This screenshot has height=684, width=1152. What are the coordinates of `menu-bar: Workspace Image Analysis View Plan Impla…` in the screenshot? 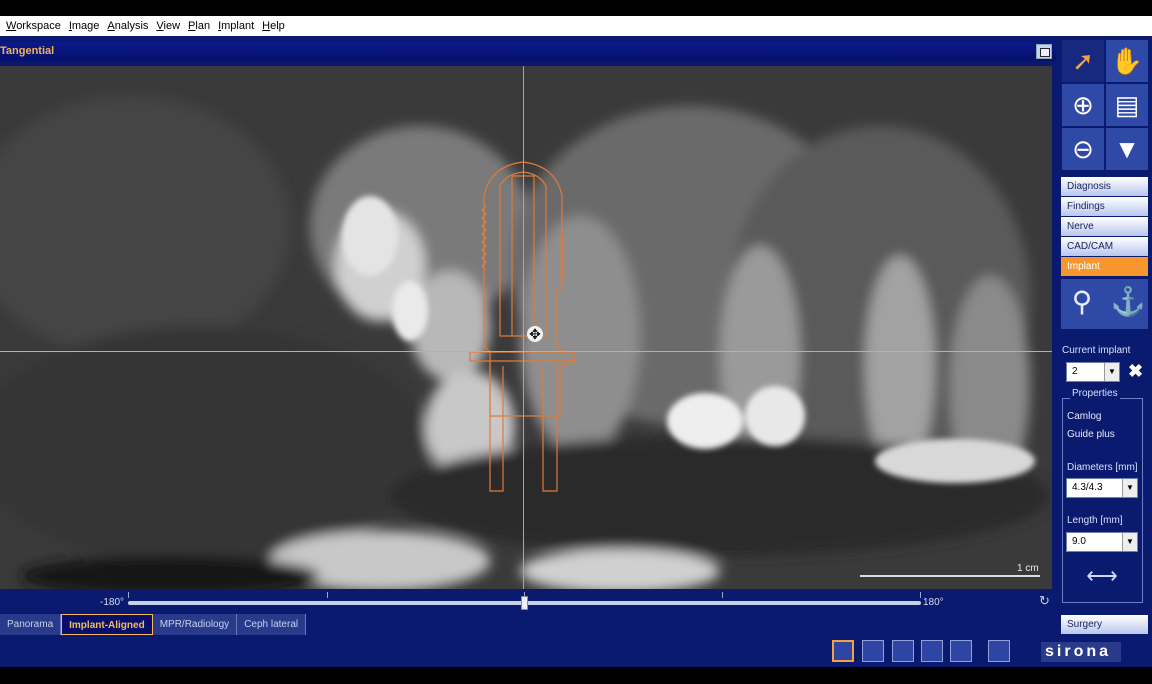 It's located at (576, 26).